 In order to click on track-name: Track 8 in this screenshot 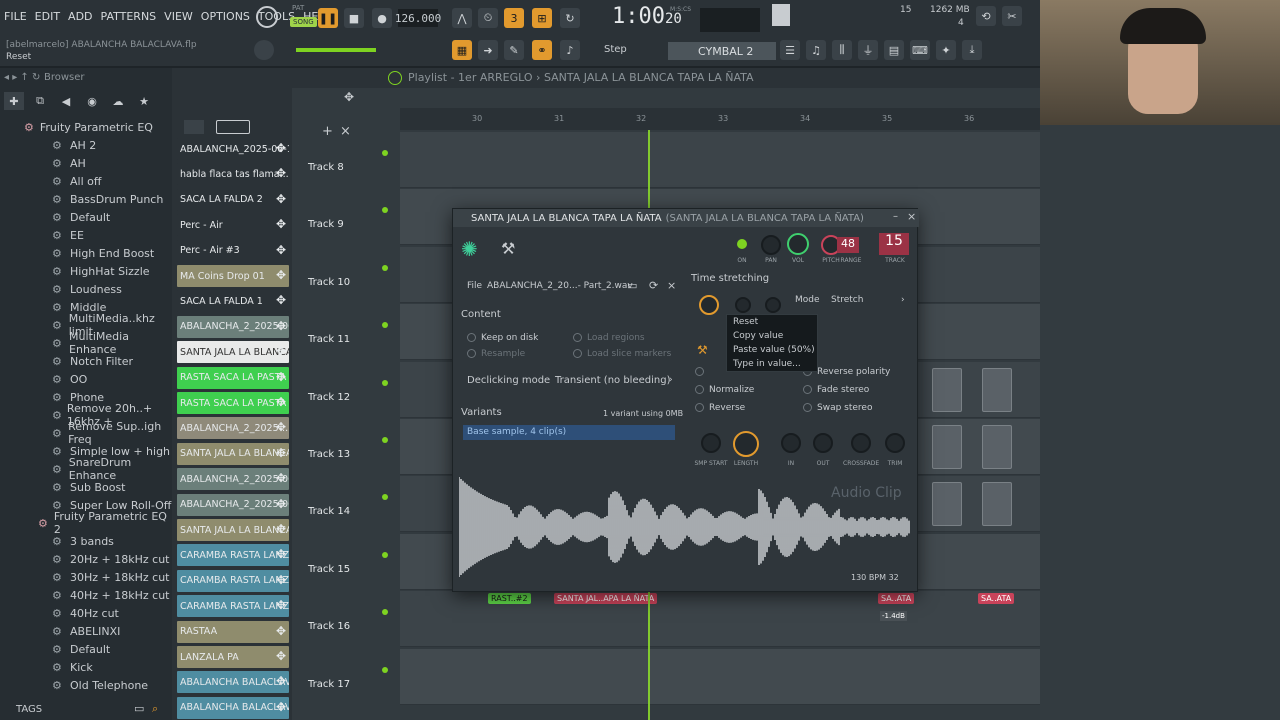, I will do `click(326, 167)`.